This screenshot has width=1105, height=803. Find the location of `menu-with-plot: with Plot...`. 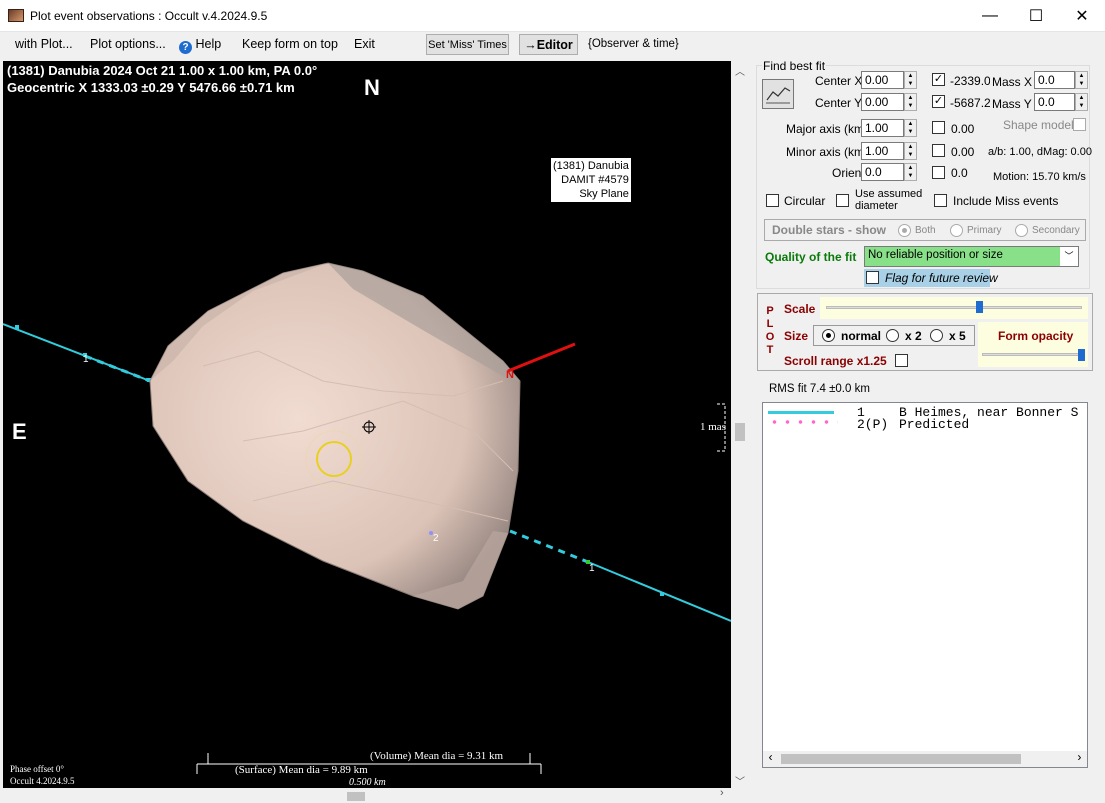

menu-with-plot: with Plot... is located at coordinates (44, 44).